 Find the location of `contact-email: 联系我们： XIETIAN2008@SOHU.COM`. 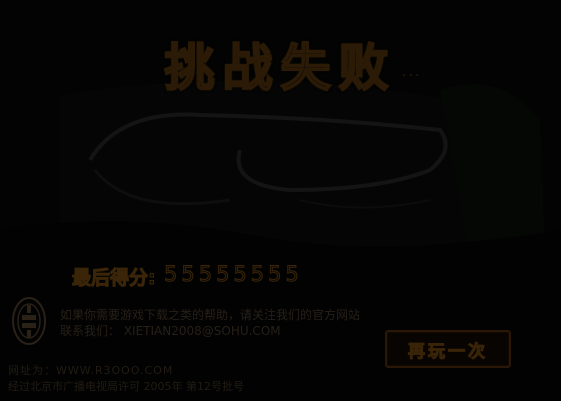

contact-email: 联系我们： XIETIAN2008@SOHU.COM is located at coordinates (170, 331).